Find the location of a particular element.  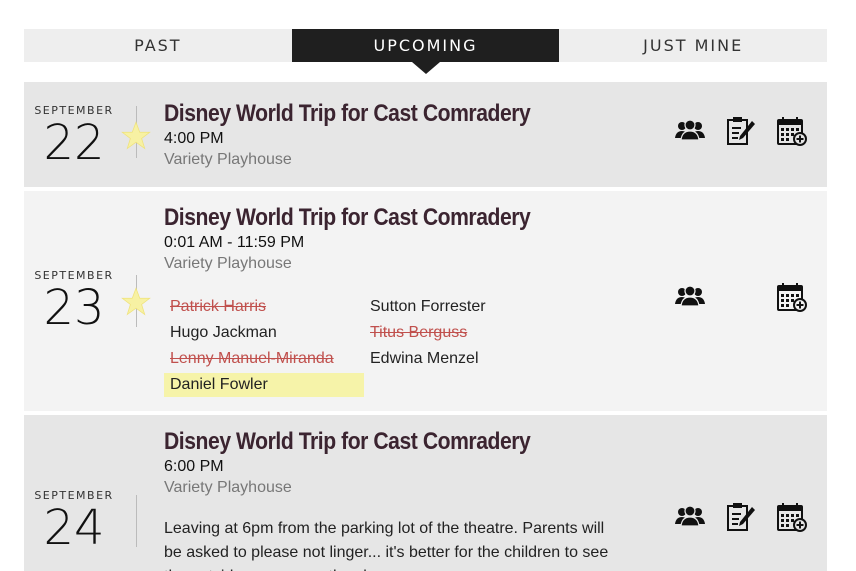

cast-member-name: Daniel Fowler is located at coordinates (264, 385).